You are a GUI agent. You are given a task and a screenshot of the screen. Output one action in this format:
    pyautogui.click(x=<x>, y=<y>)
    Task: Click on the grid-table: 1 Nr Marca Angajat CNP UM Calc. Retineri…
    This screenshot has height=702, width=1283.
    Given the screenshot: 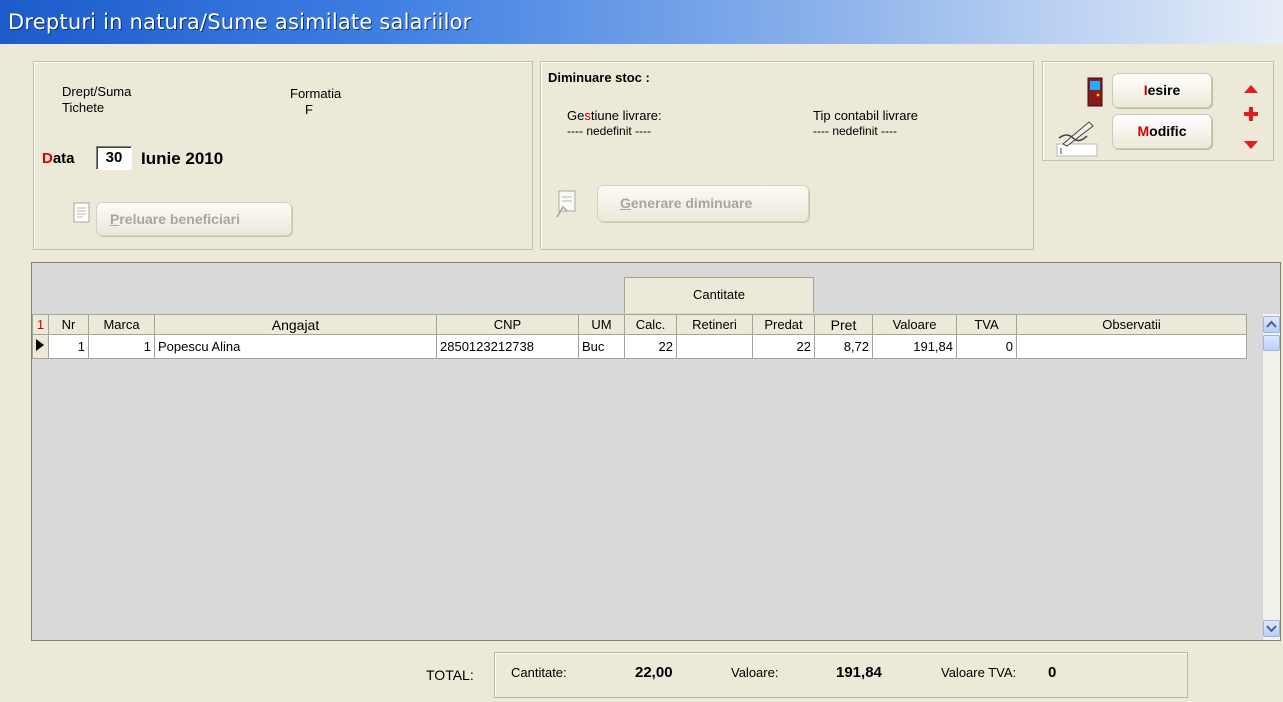 What is the action you would take?
    pyautogui.click(x=639, y=336)
    